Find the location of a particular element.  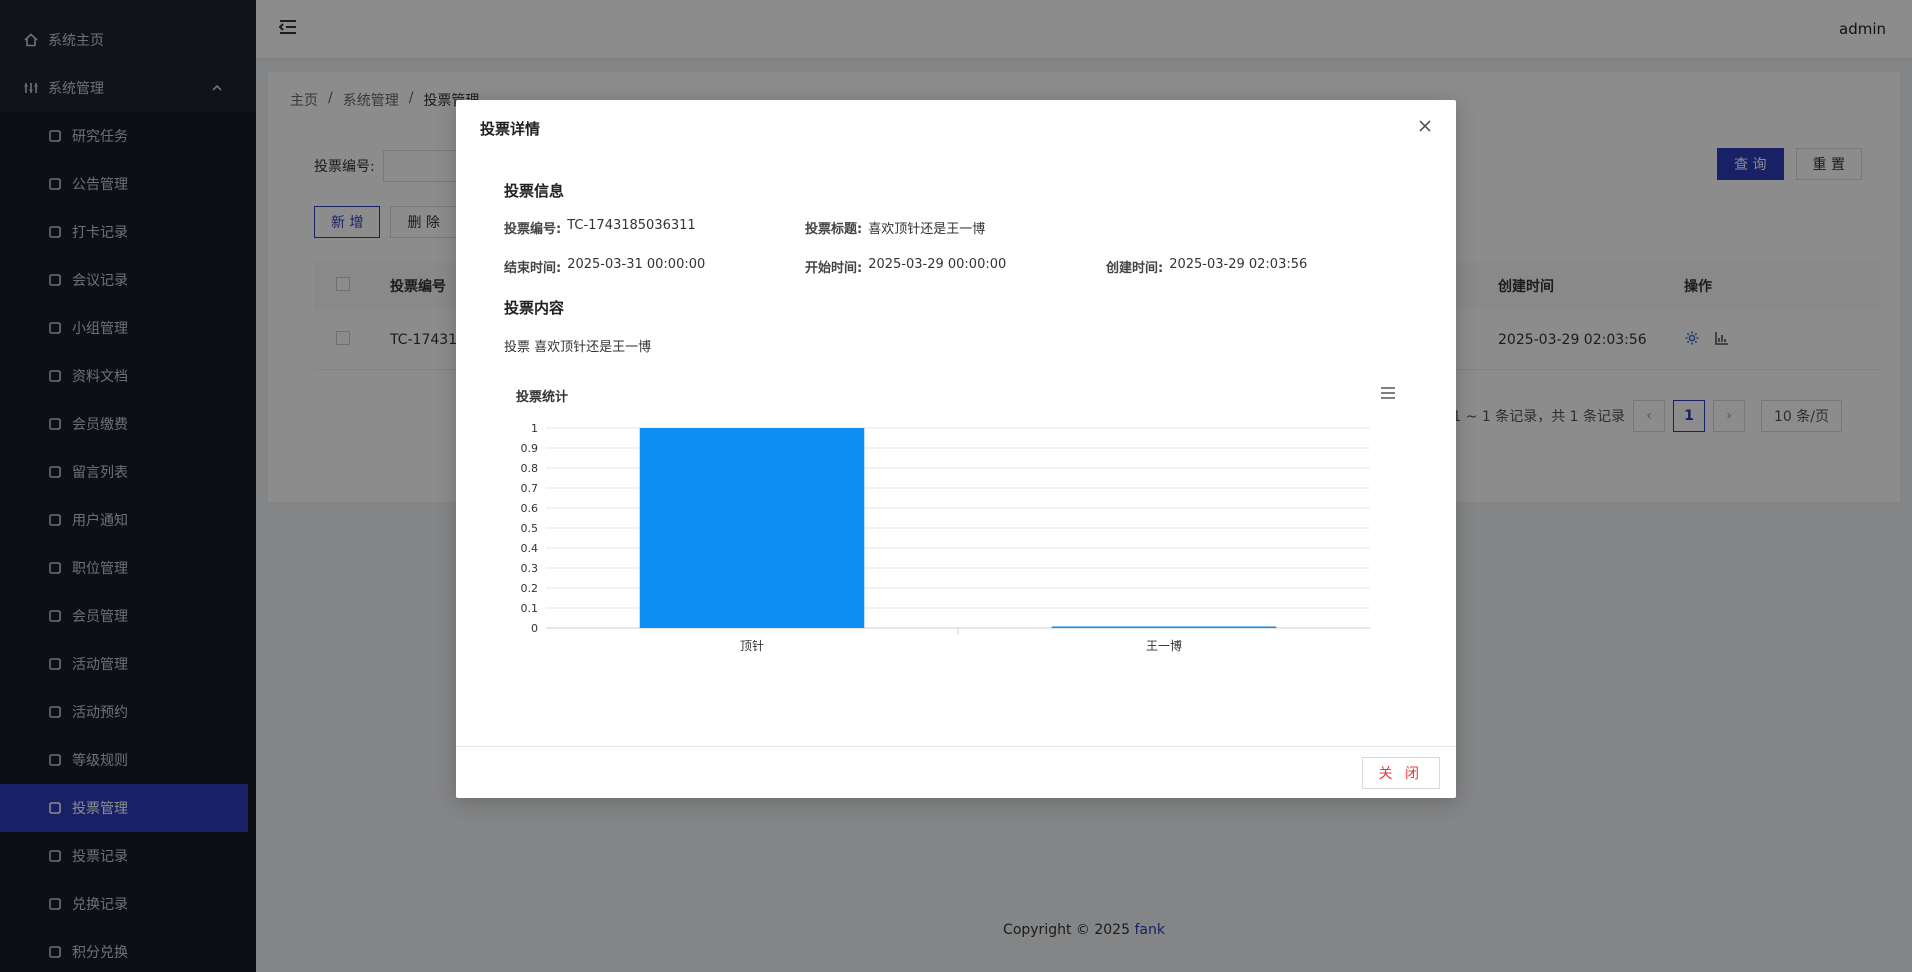

y-tick-label: 0 is located at coordinates (534, 628).